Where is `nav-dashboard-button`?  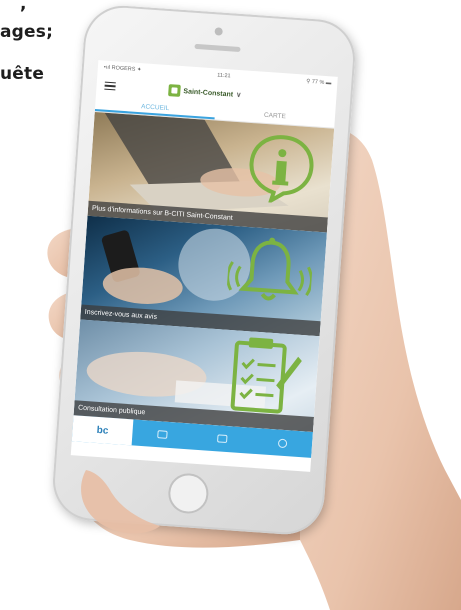
nav-dashboard-button is located at coordinates (222, 439).